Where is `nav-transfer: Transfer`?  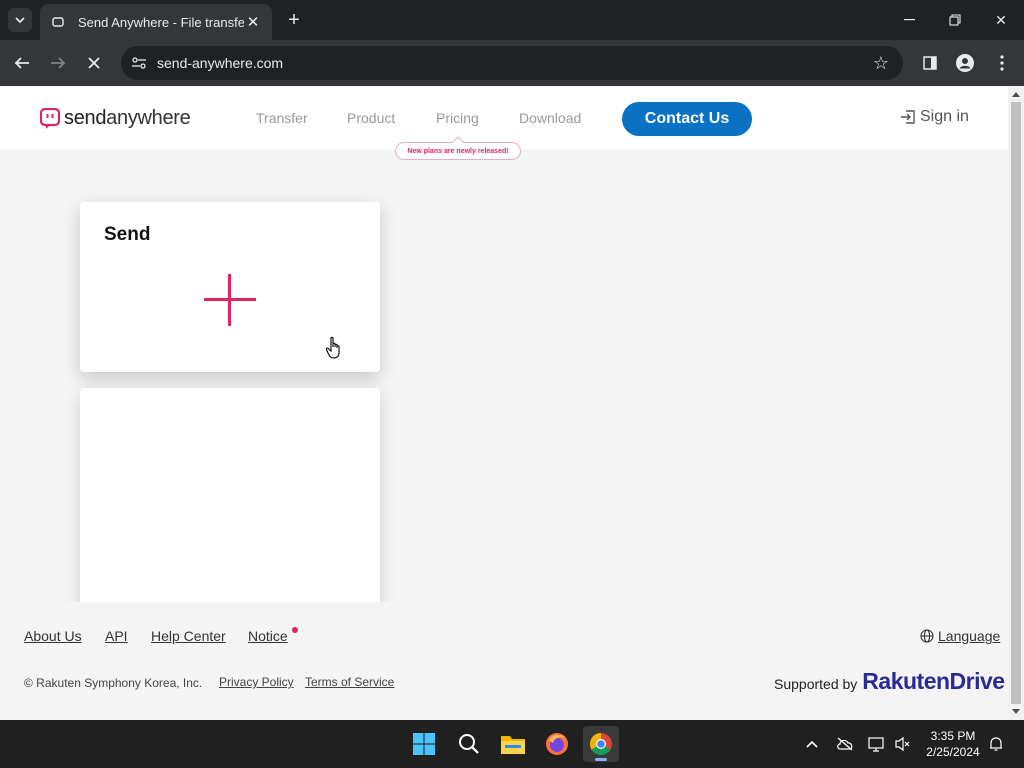 nav-transfer: Transfer is located at coordinates (282, 118).